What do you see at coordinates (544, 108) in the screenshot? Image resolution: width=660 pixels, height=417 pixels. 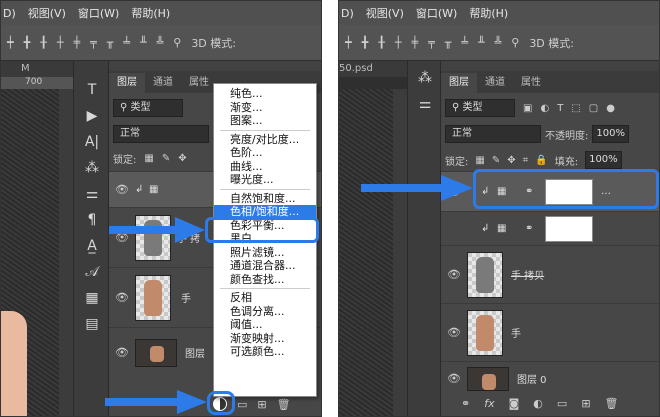 I see `filter-adjust-icon: ◐` at bounding box center [544, 108].